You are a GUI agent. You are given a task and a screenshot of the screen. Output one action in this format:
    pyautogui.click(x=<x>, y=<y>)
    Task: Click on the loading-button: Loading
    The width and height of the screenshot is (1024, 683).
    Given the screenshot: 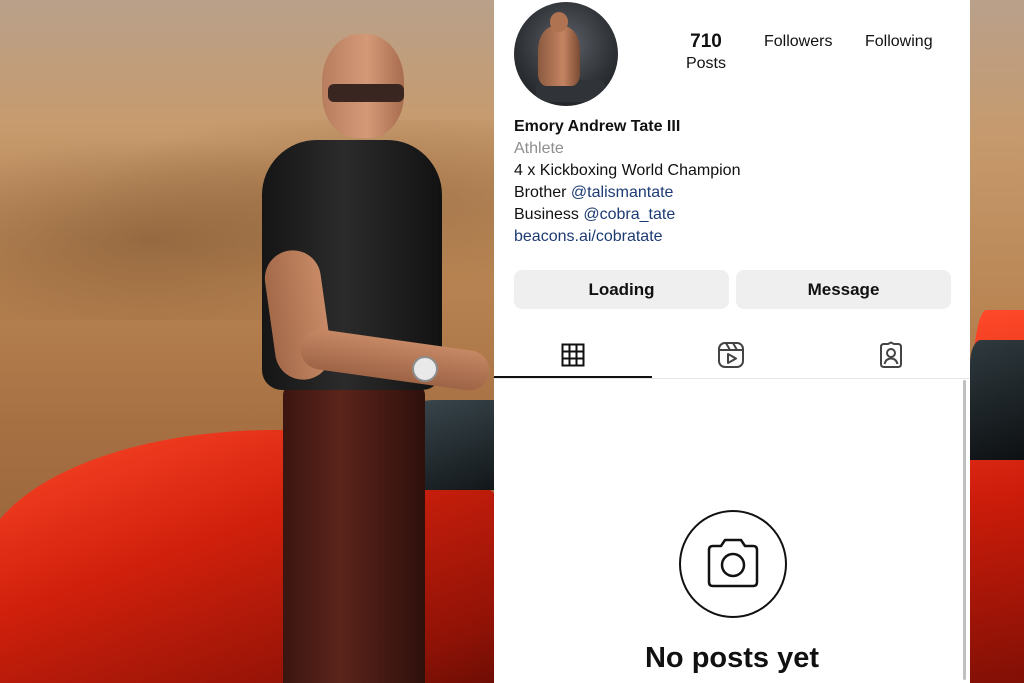 What is the action you would take?
    pyautogui.click(x=621, y=289)
    